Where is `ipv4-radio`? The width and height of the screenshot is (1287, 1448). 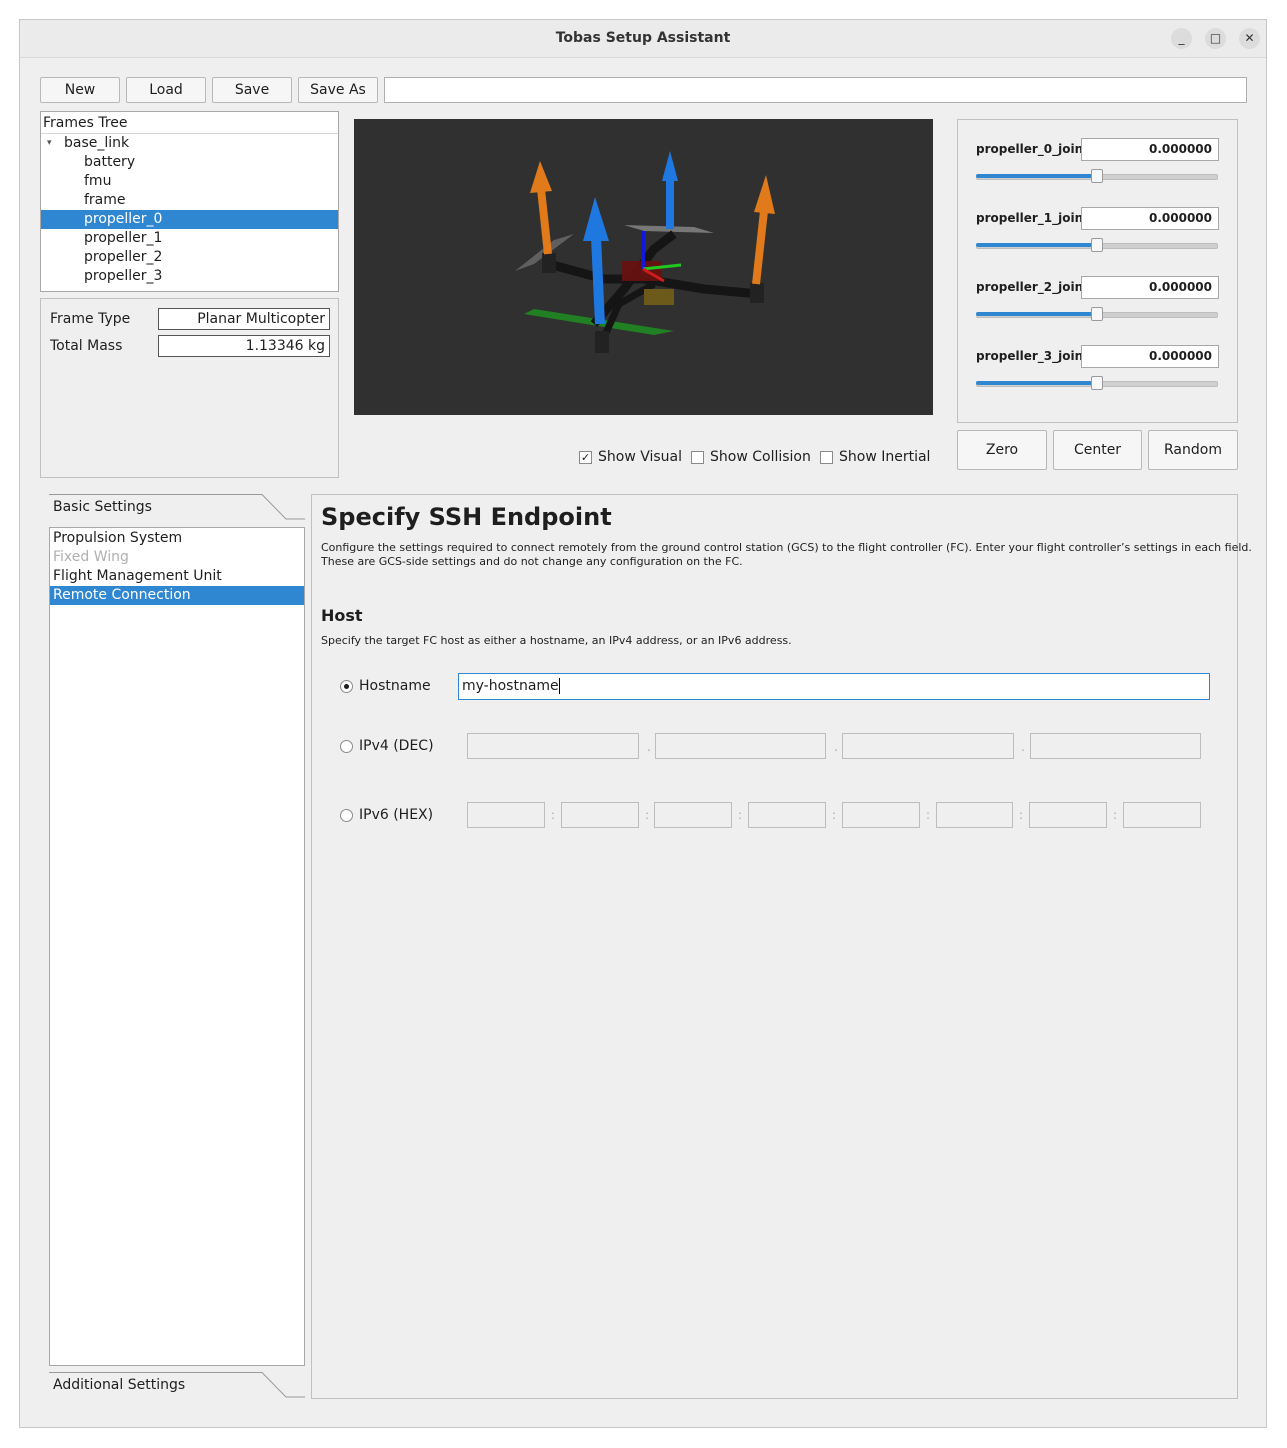 ipv4-radio is located at coordinates (346, 746).